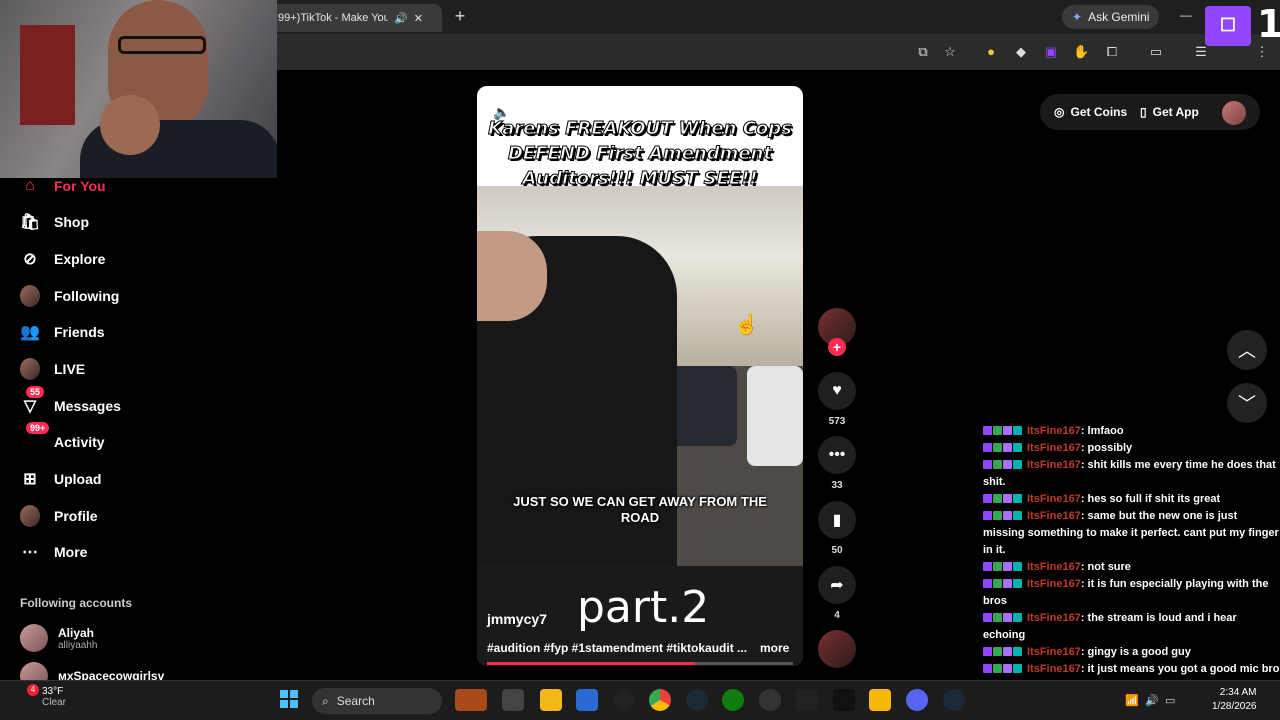  I want to click on rockstar-icon, so click(880, 700).